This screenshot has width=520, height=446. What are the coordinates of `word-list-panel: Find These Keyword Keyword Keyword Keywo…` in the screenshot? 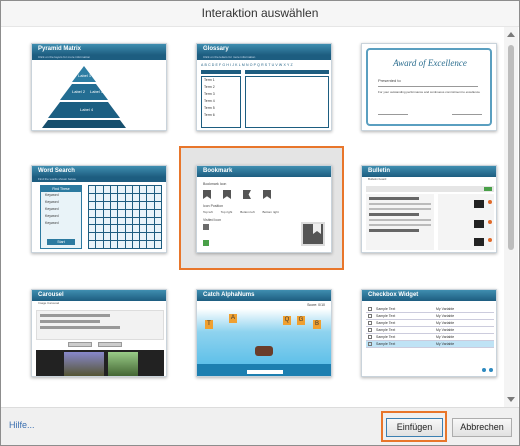 It's located at (61, 217).